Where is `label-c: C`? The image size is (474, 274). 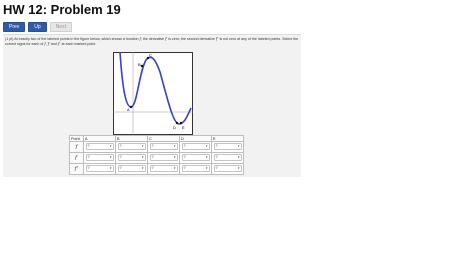 label-c: C is located at coordinates (150, 55).